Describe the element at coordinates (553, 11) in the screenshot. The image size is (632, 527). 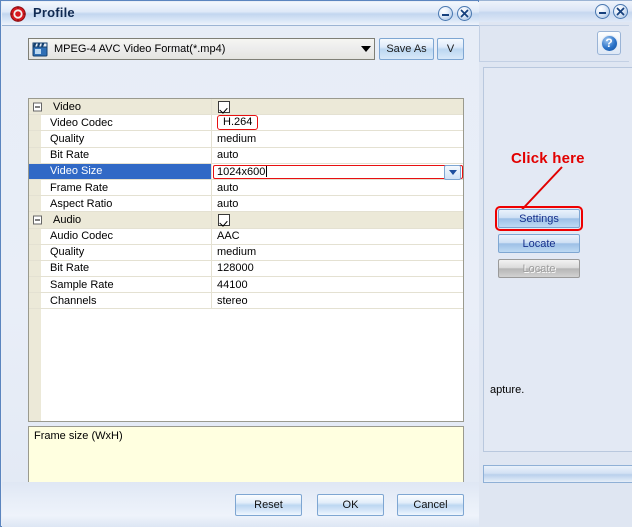
I see `background-window-titlebar` at that location.